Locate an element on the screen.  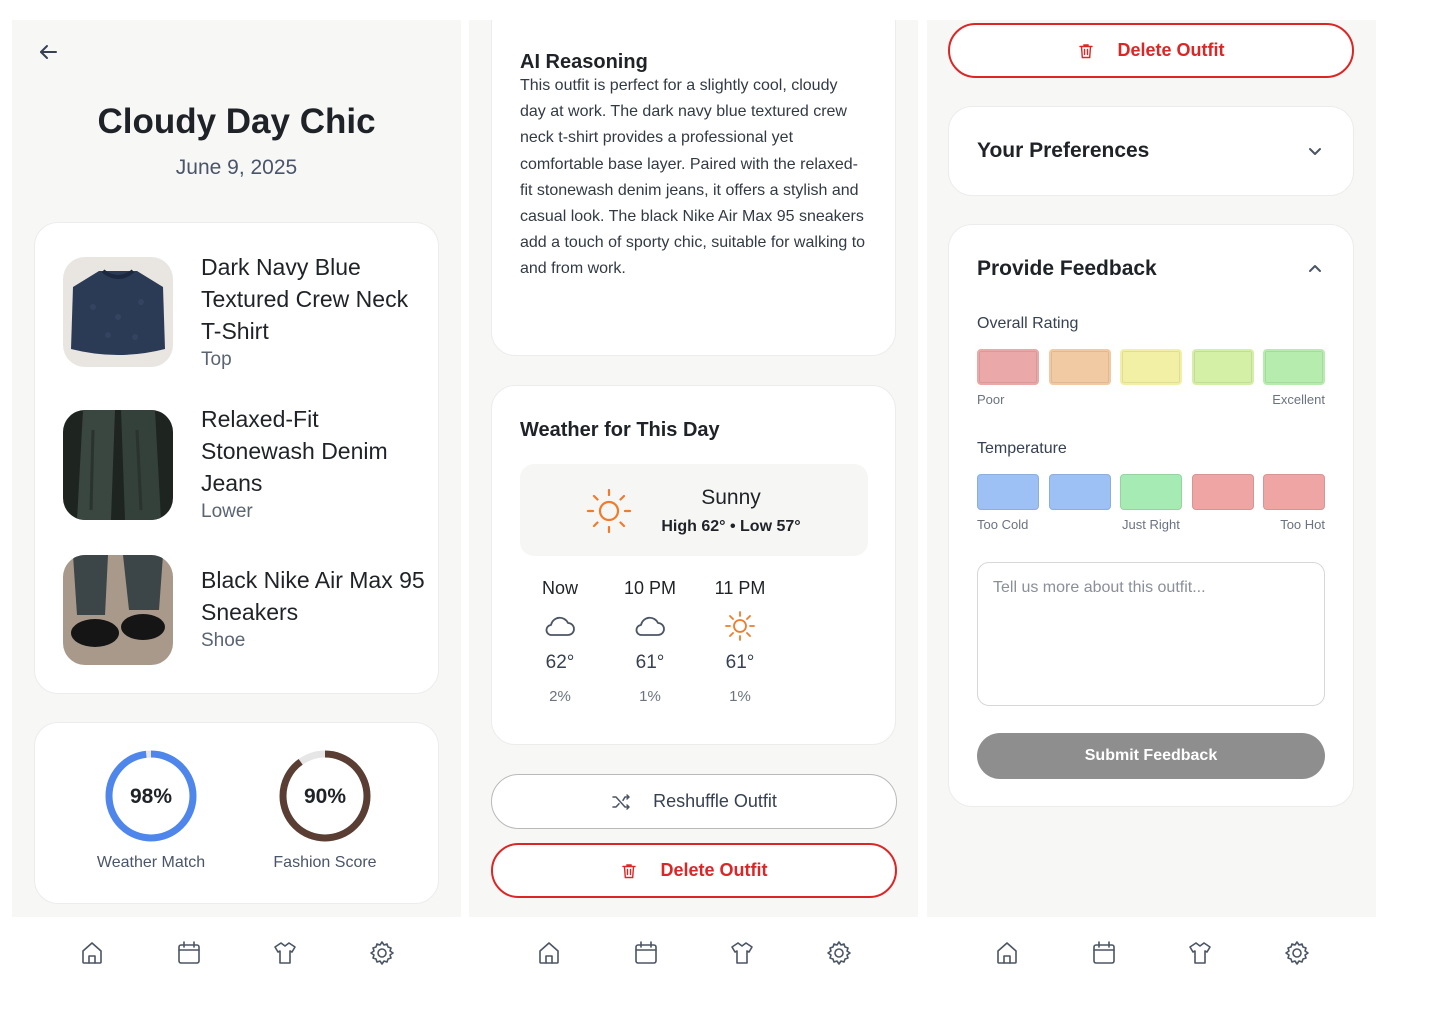
rating-label: Overall Rating is located at coordinates (1028, 323).